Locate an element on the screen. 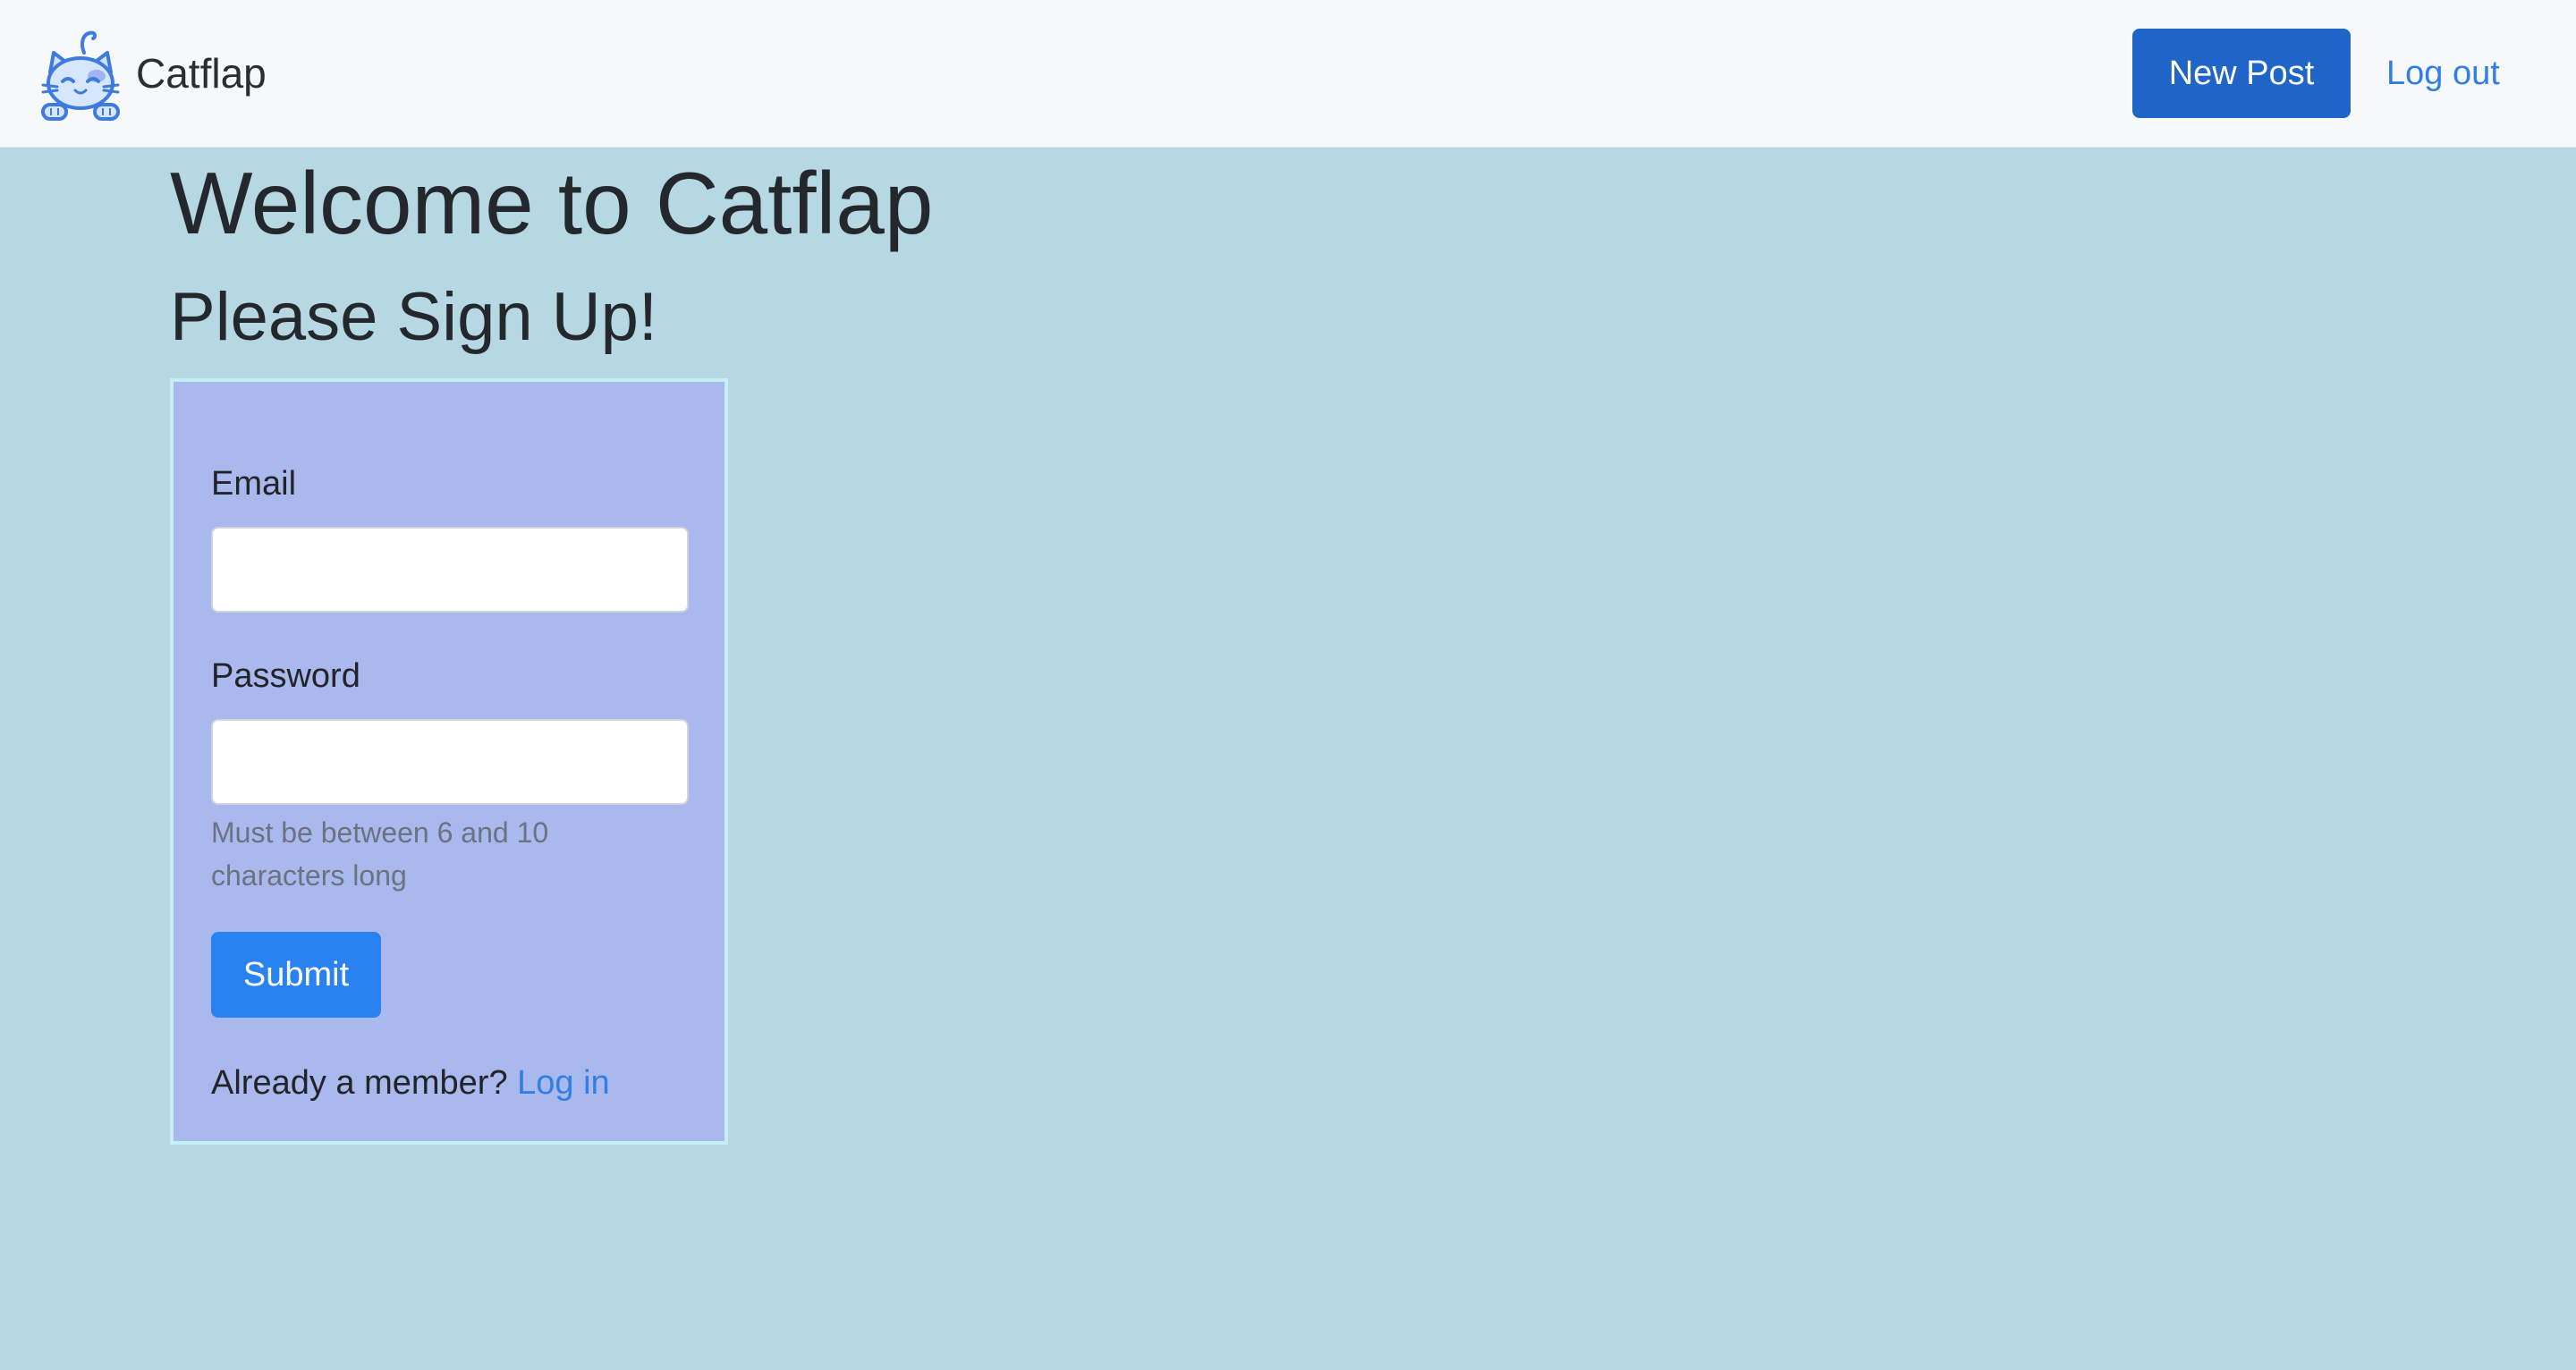  login-link: Log in is located at coordinates (563, 1083).